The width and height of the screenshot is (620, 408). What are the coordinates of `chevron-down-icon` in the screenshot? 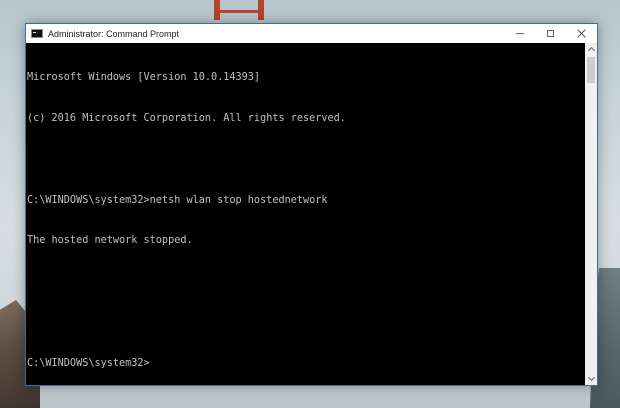 It's located at (591, 377).